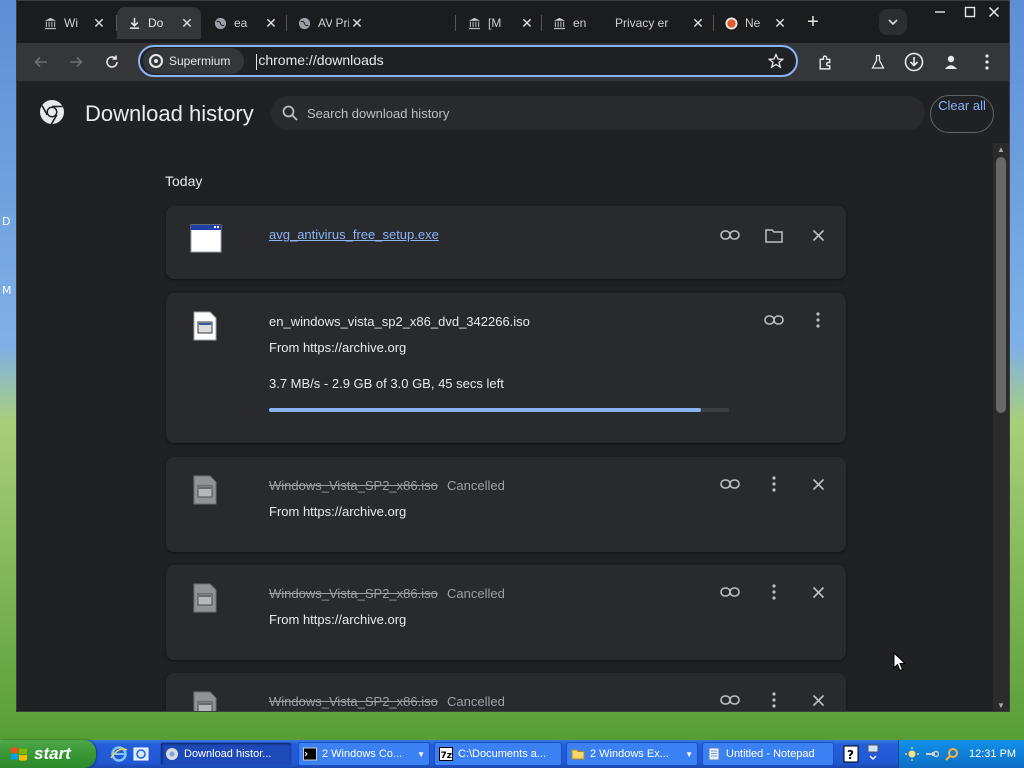 This screenshot has width=1024, height=768. Describe the element at coordinates (987, 62) in the screenshot. I see `menu-kebab-icon` at that location.